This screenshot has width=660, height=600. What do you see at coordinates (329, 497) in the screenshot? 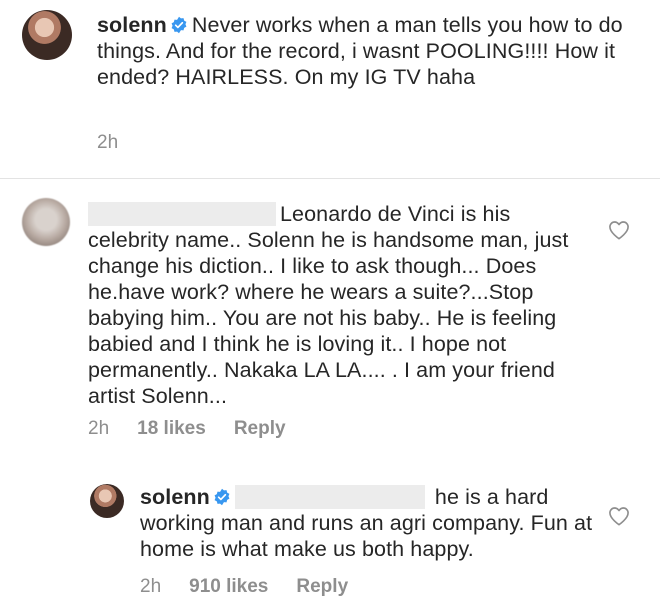
I see `redacted-mention` at bounding box center [329, 497].